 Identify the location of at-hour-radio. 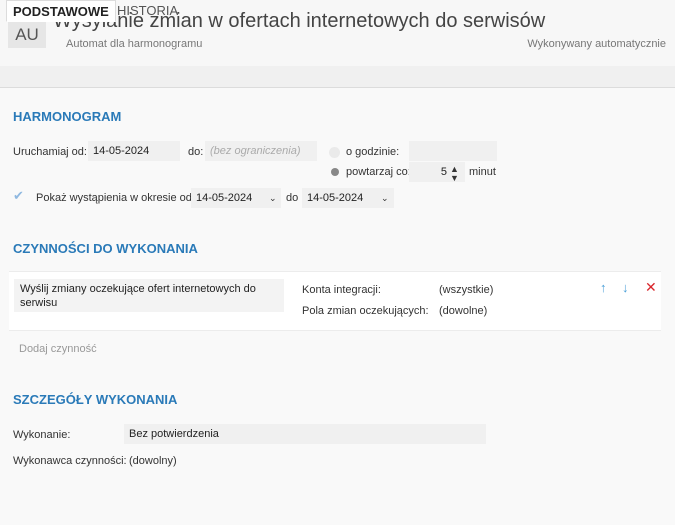
(334, 152).